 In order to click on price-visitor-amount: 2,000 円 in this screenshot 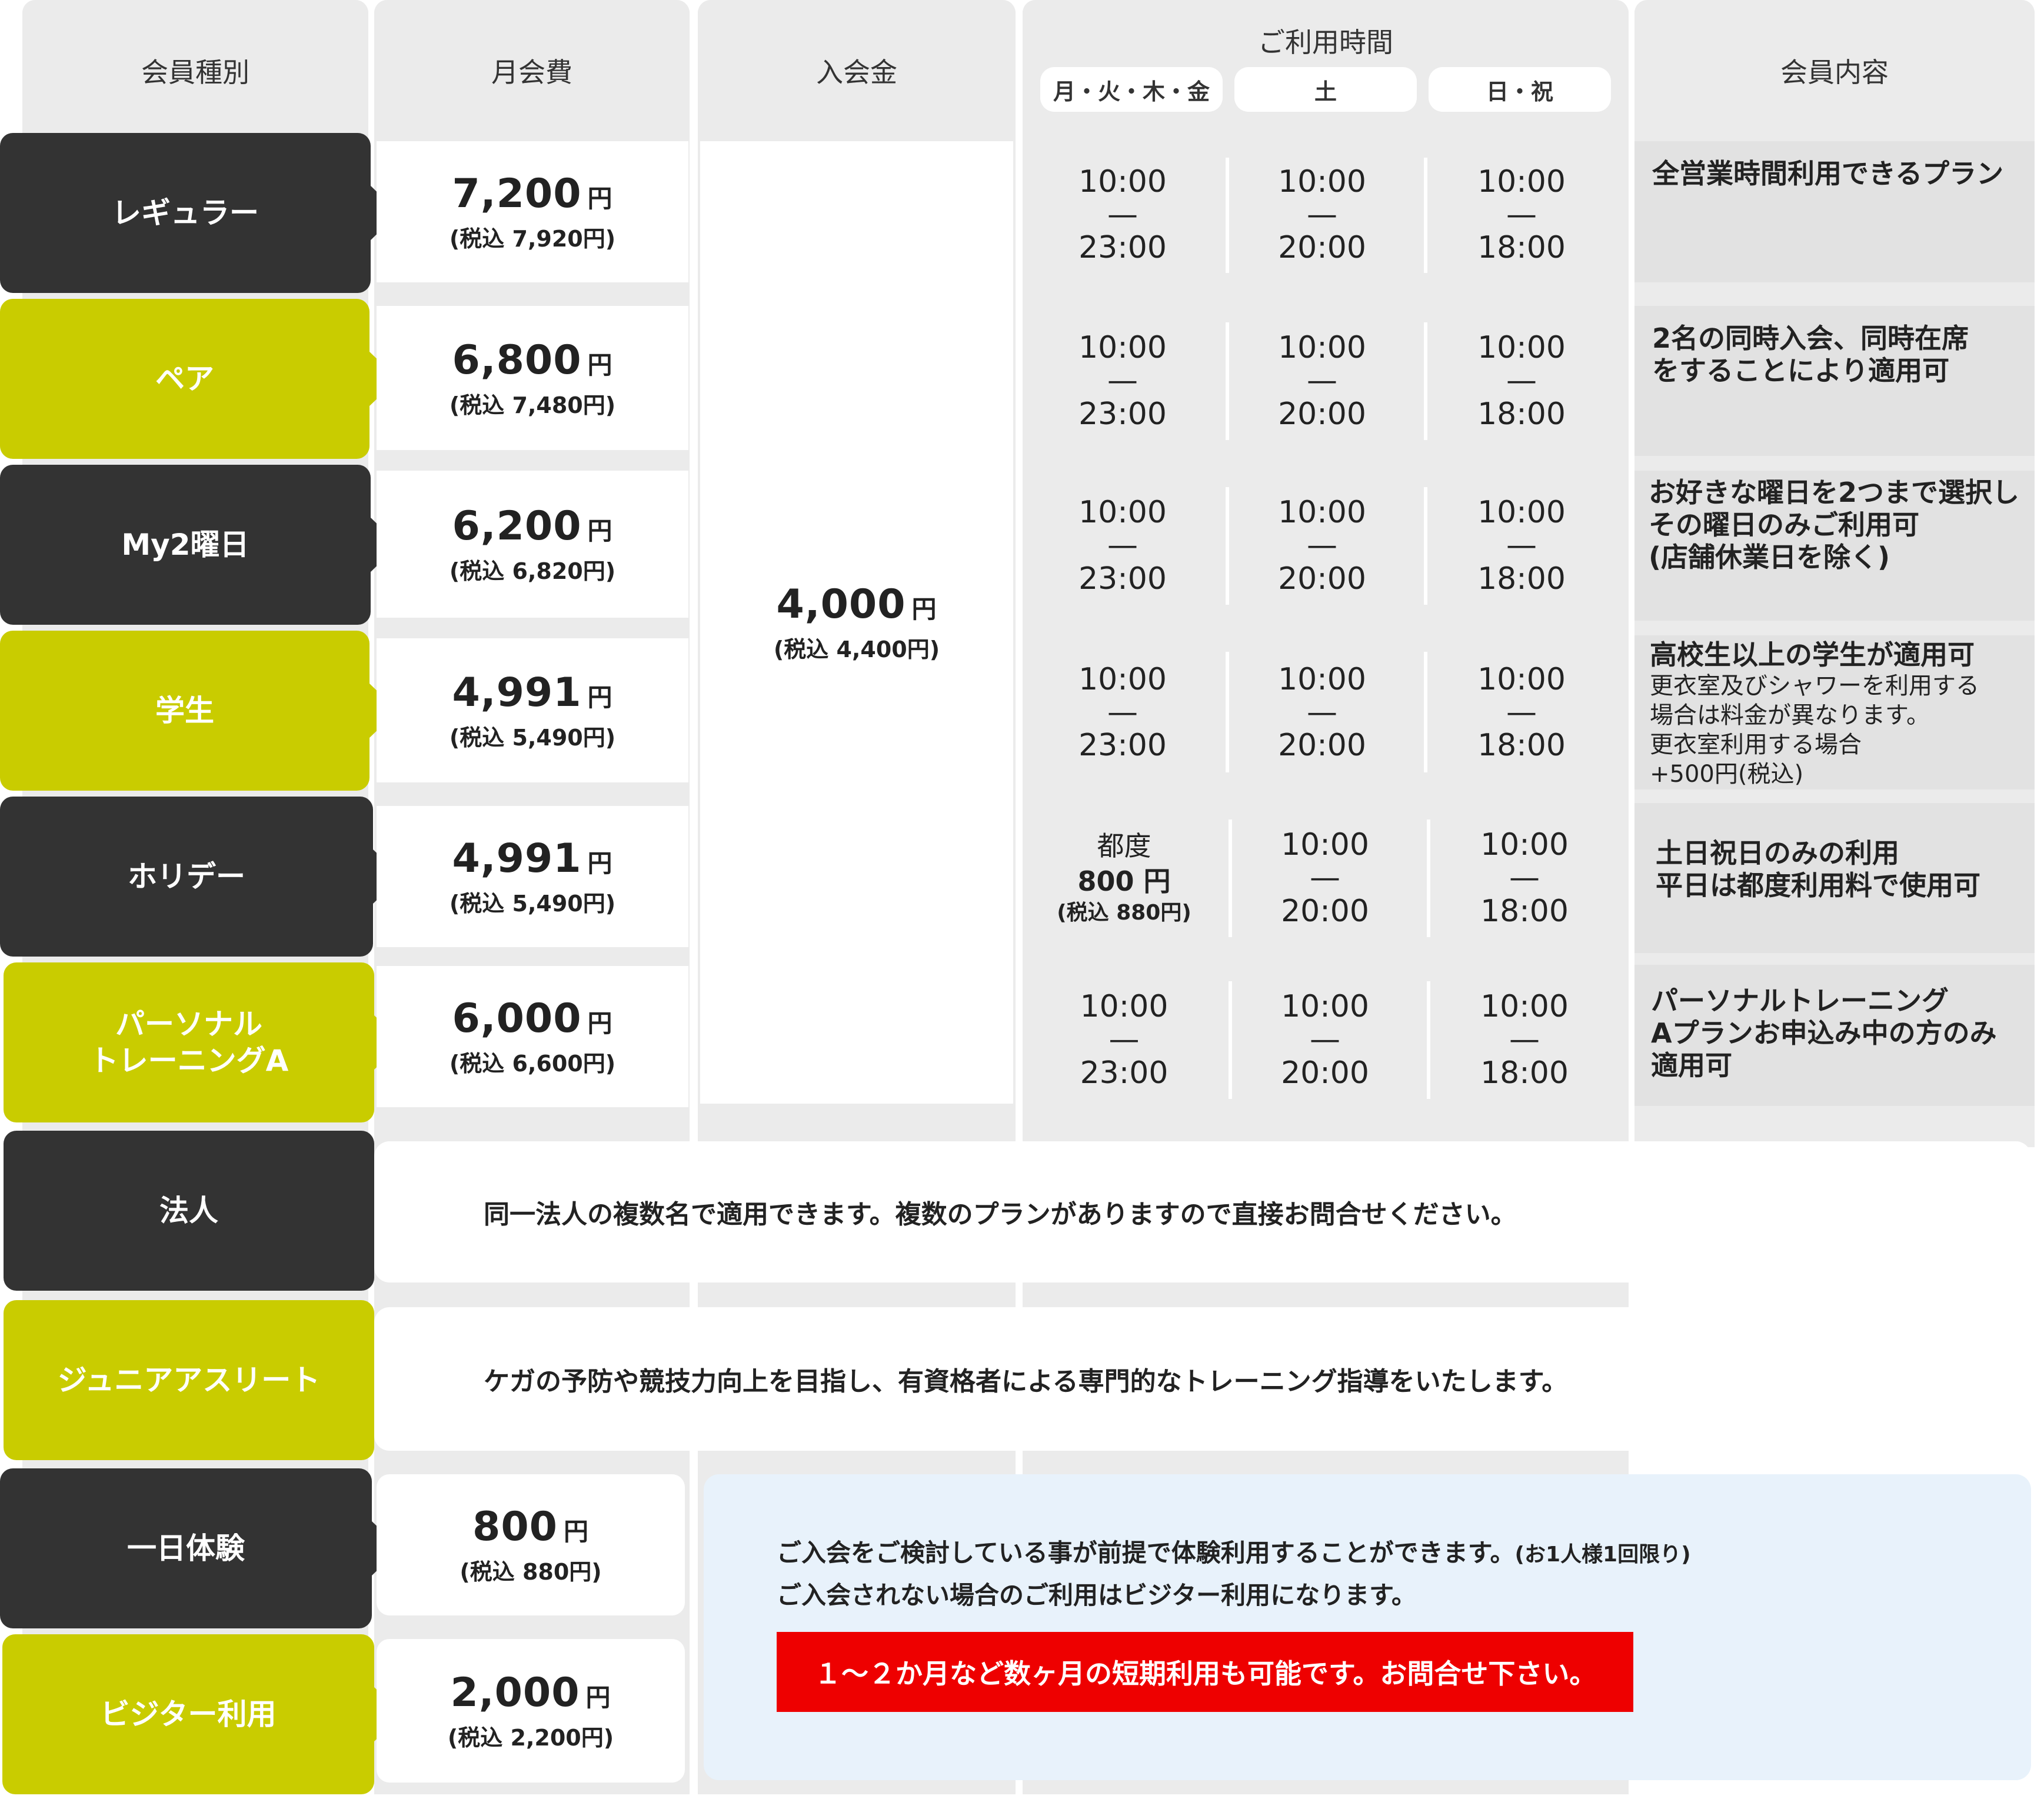, I will do `click(530, 1693)`.